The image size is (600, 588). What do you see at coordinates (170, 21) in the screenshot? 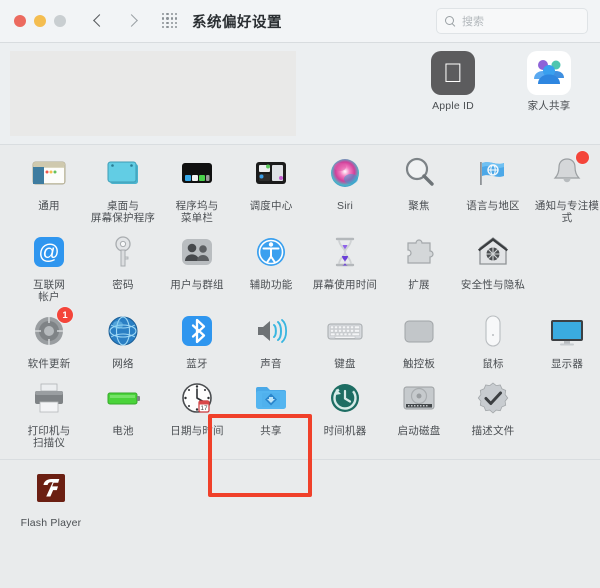
I see `all-preferences-grid-icon` at bounding box center [170, 21].